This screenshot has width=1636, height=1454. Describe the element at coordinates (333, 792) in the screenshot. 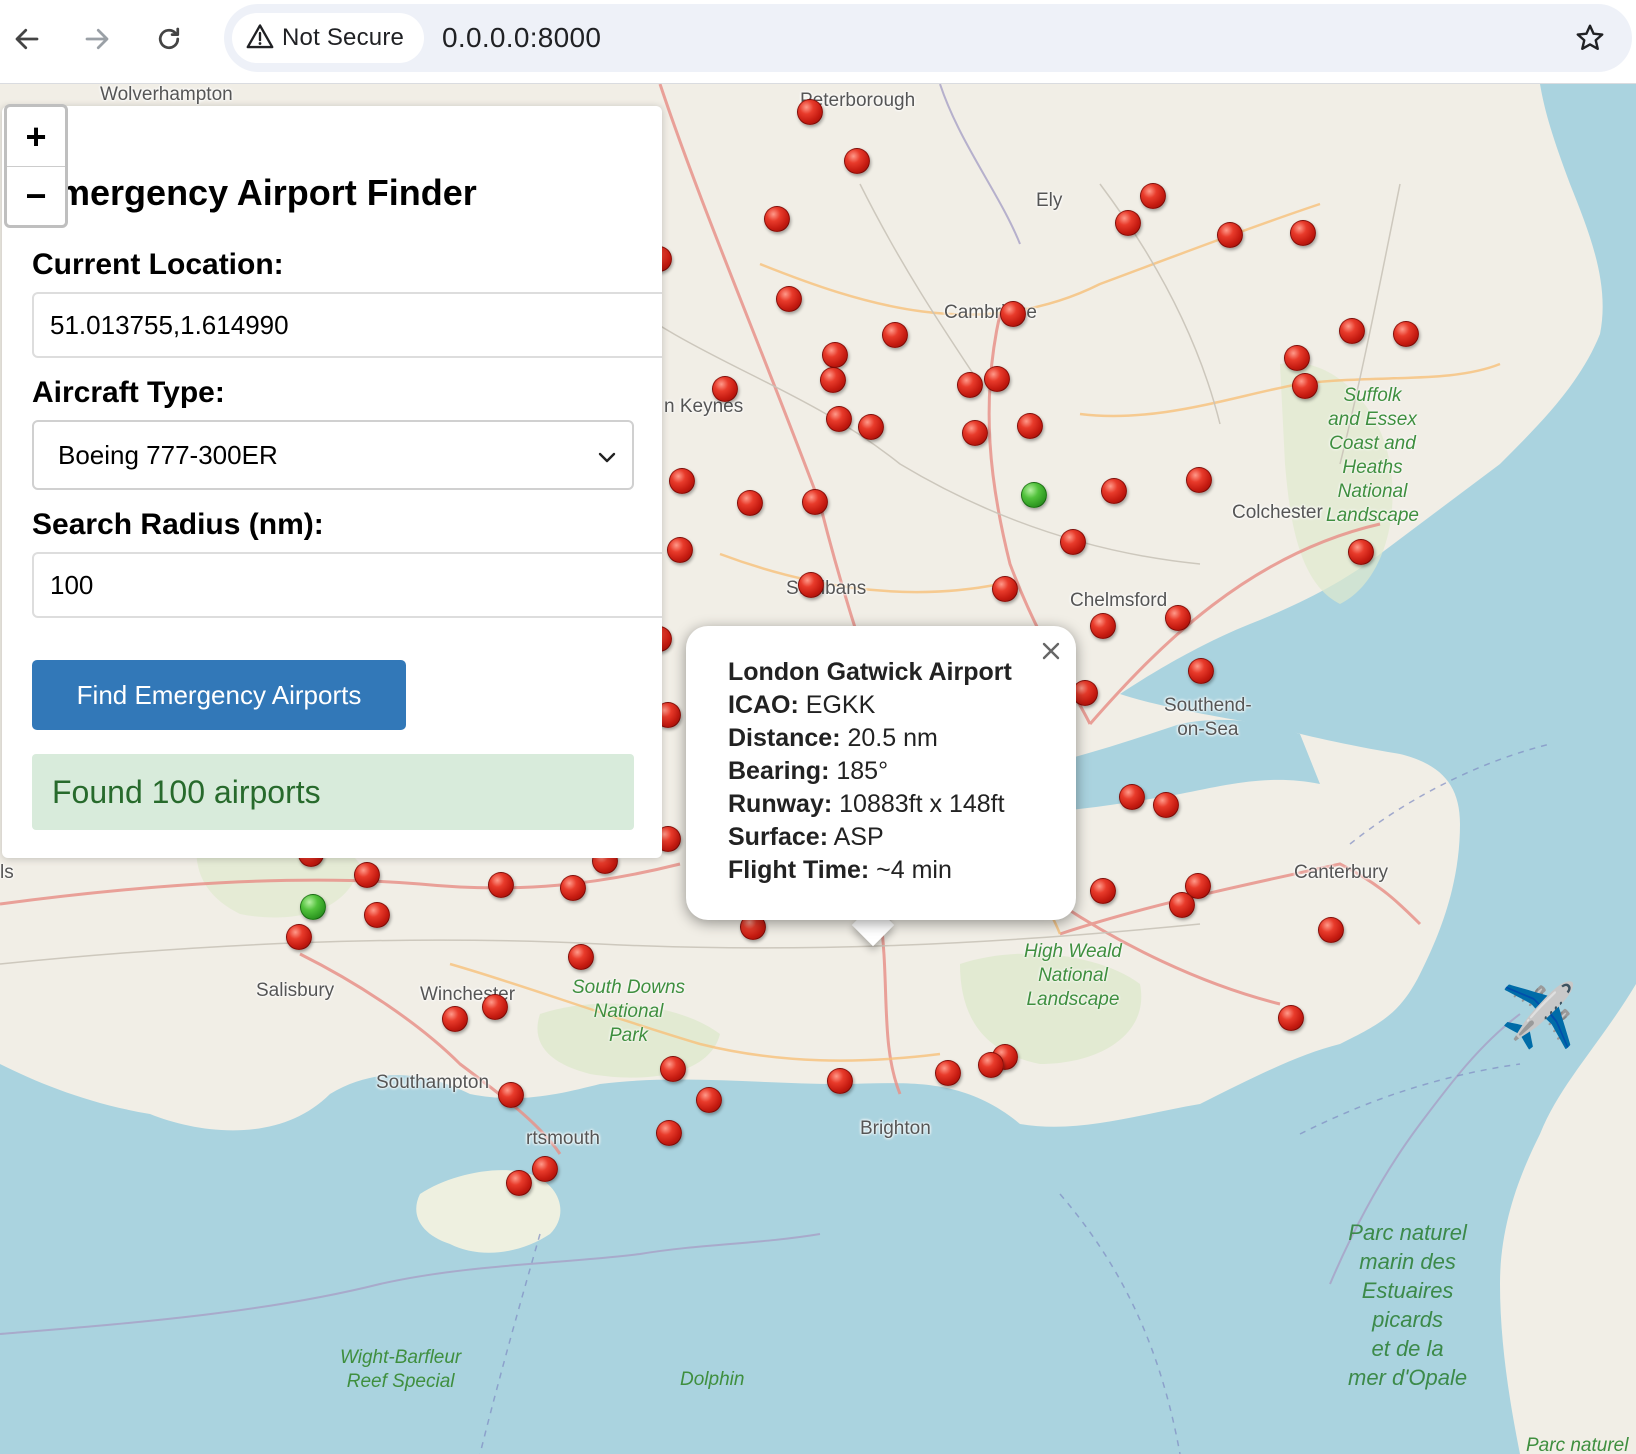

I see `status-message: Found 100 airports` at that location.